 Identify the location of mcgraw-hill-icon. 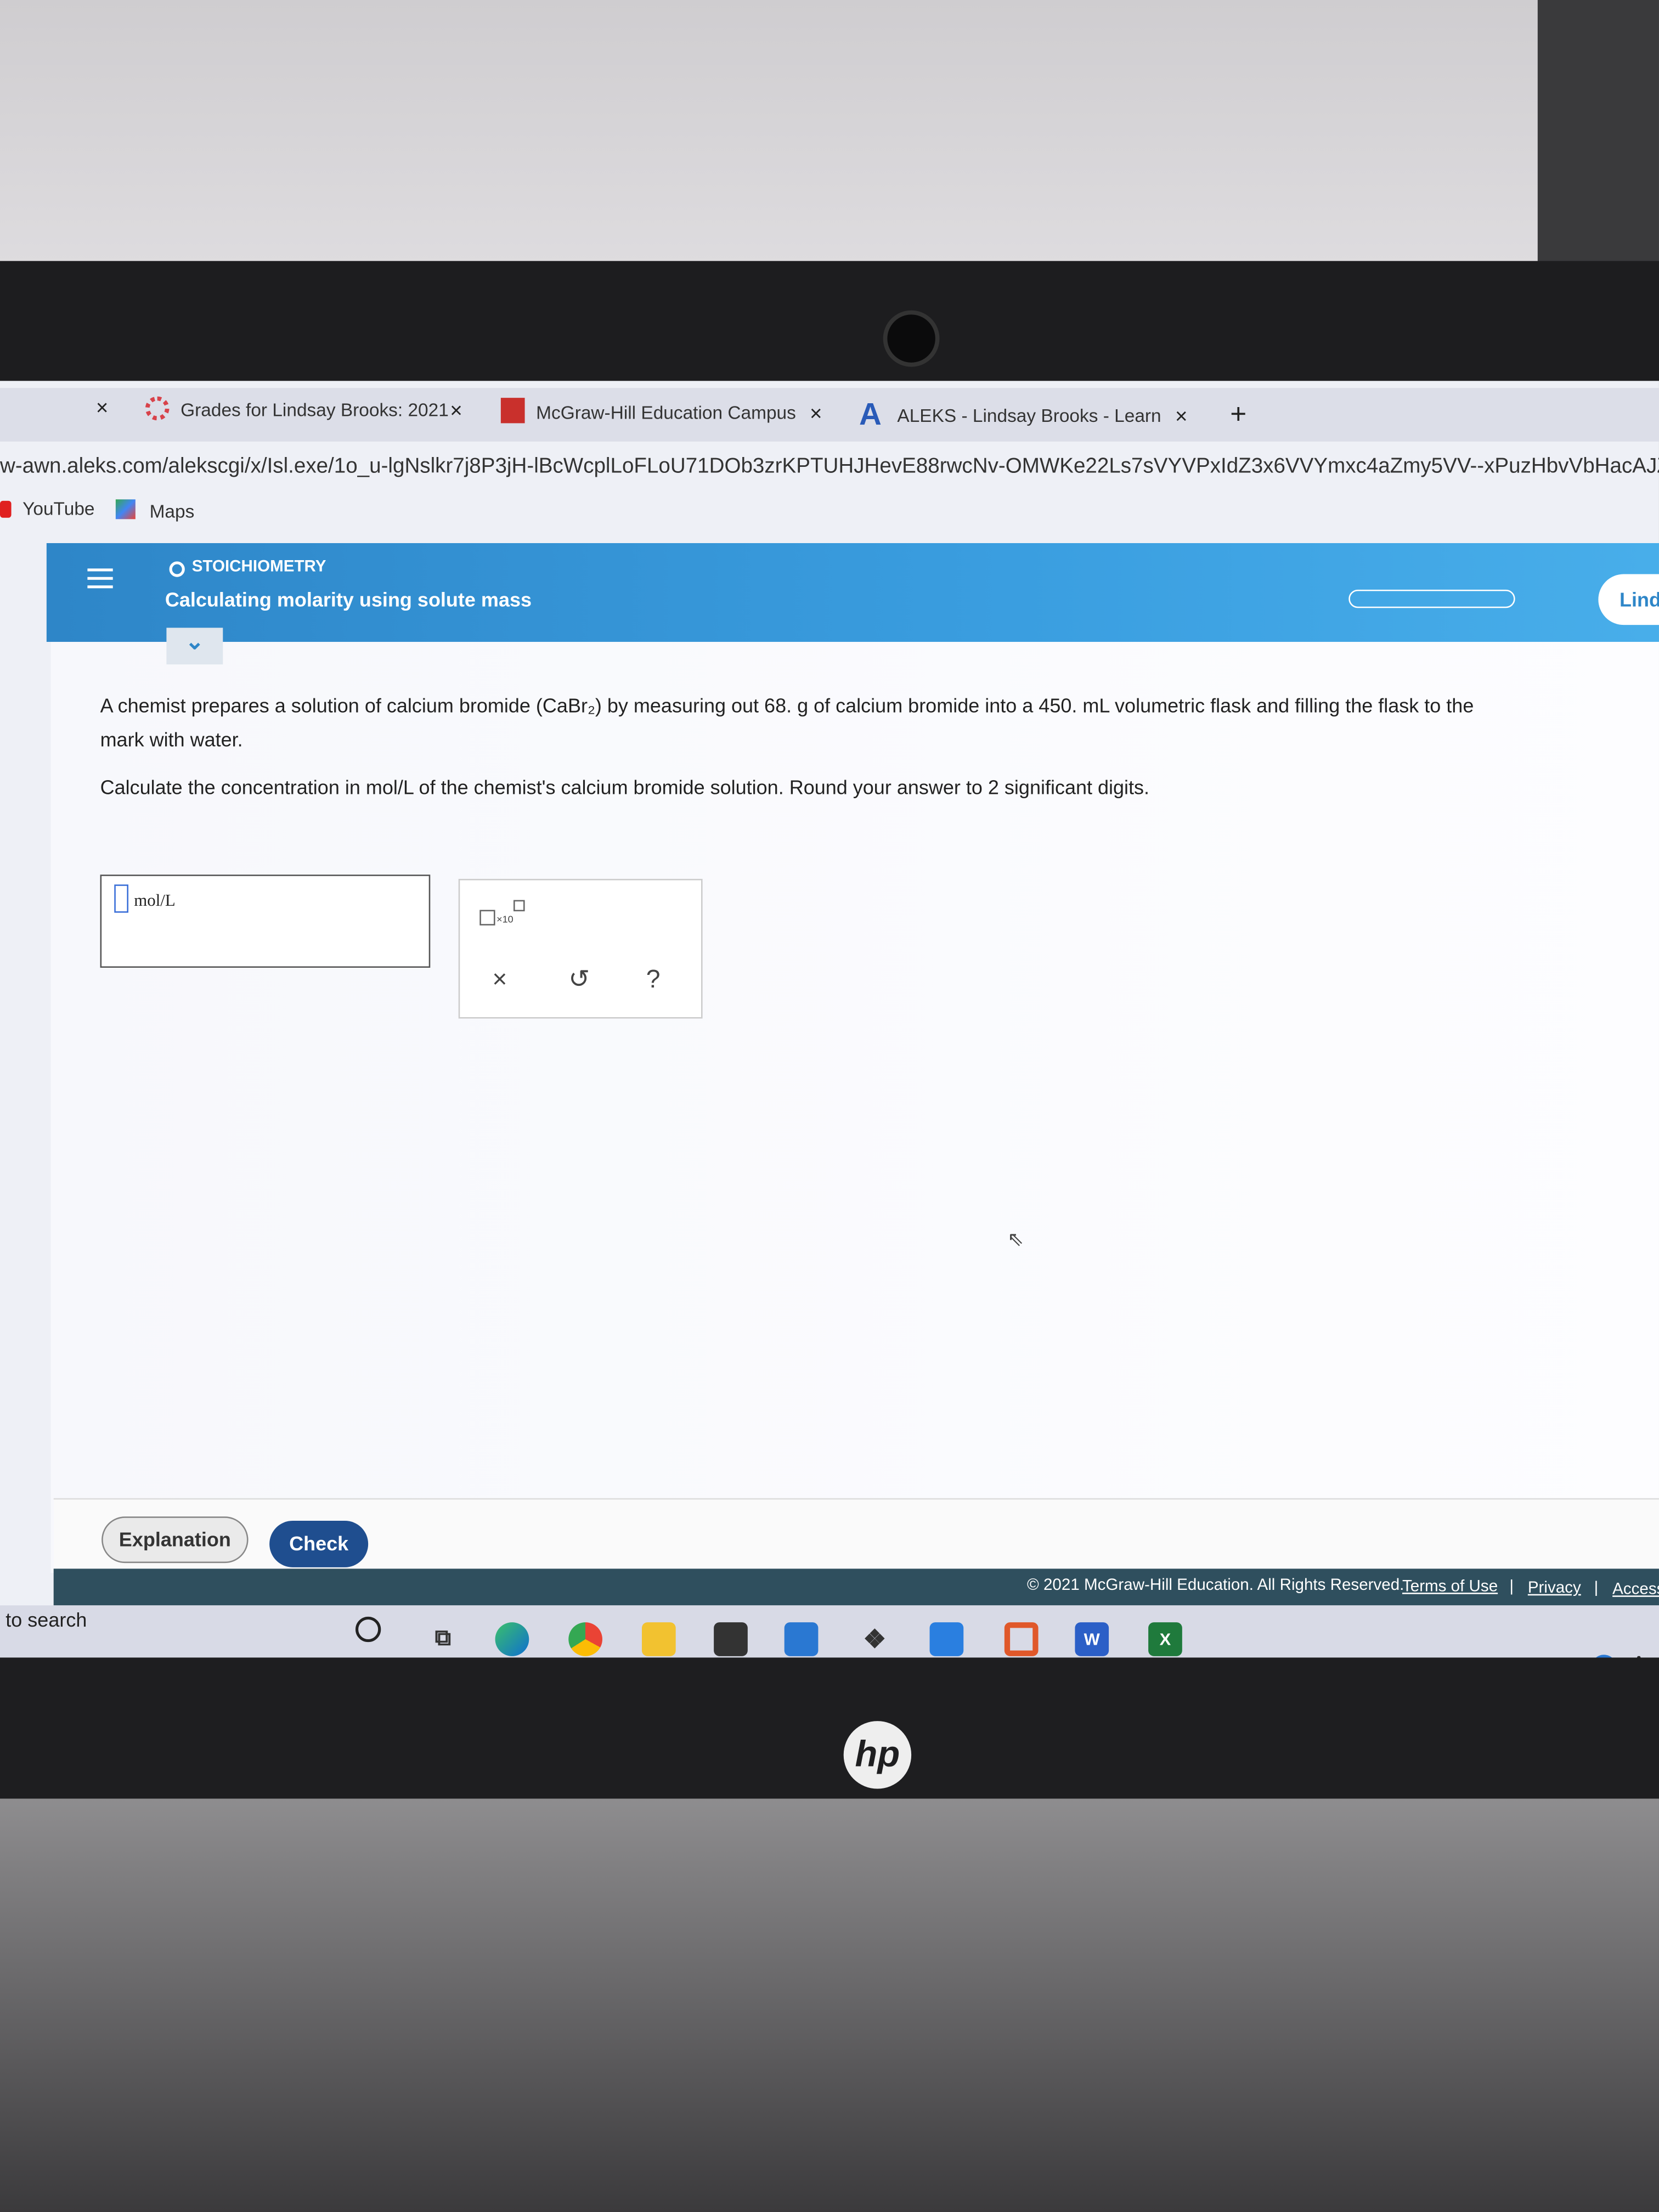
(512, 411).